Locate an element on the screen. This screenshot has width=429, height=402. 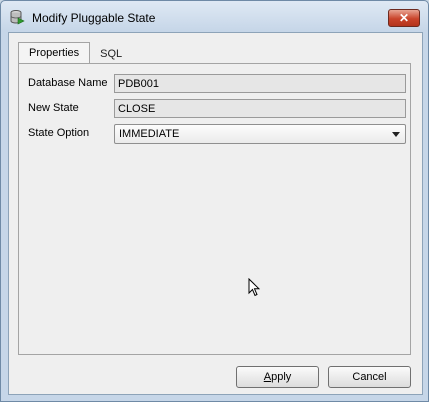
close-button: ✕ is located at coordinates (404, 18).